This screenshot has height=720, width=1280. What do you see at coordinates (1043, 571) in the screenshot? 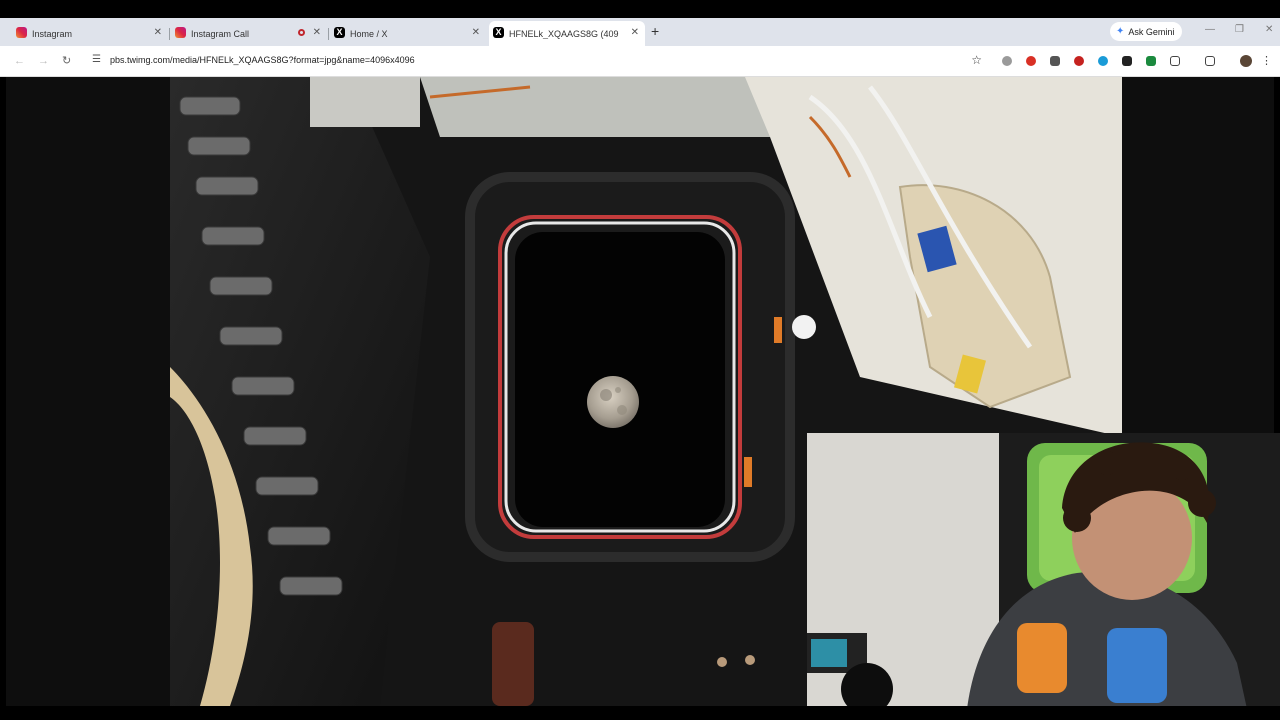
I see `webcam-overlay` at bounding box center [1043, 571].